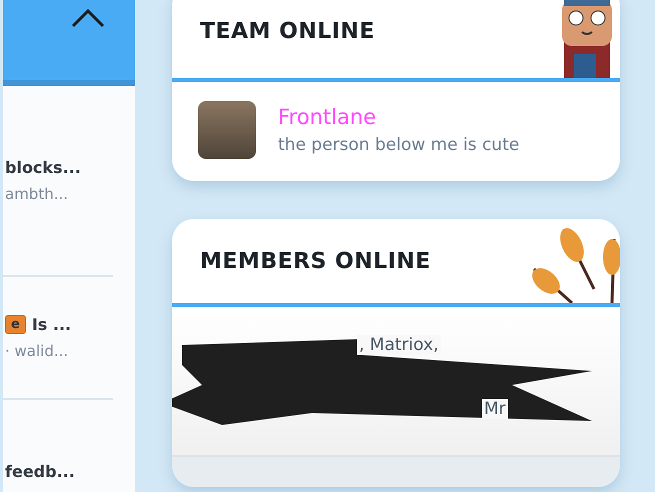 Image resolution: width=655 pixels, height=492 pixels. Describe the element at coordinates (15, 324) in the screenshot. I see `tag-label: e` at that location.